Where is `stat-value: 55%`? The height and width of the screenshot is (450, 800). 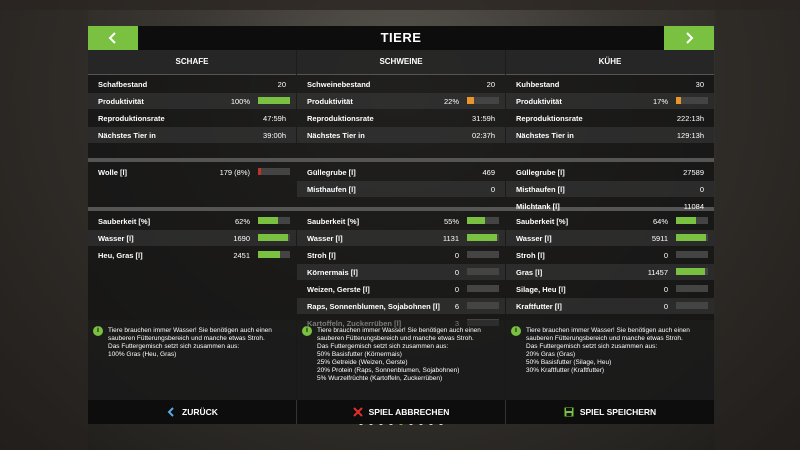 stat-value: 55% is located at coordinates (451, 221).